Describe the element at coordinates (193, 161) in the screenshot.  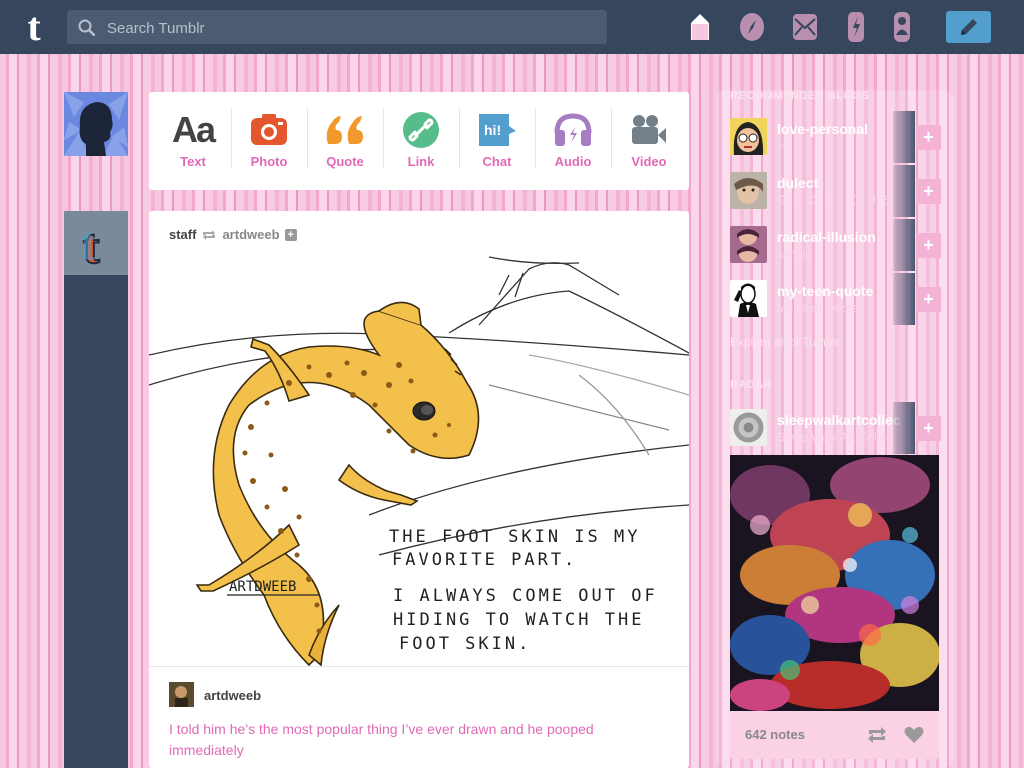
I see `post-type-label: Text` at that location.